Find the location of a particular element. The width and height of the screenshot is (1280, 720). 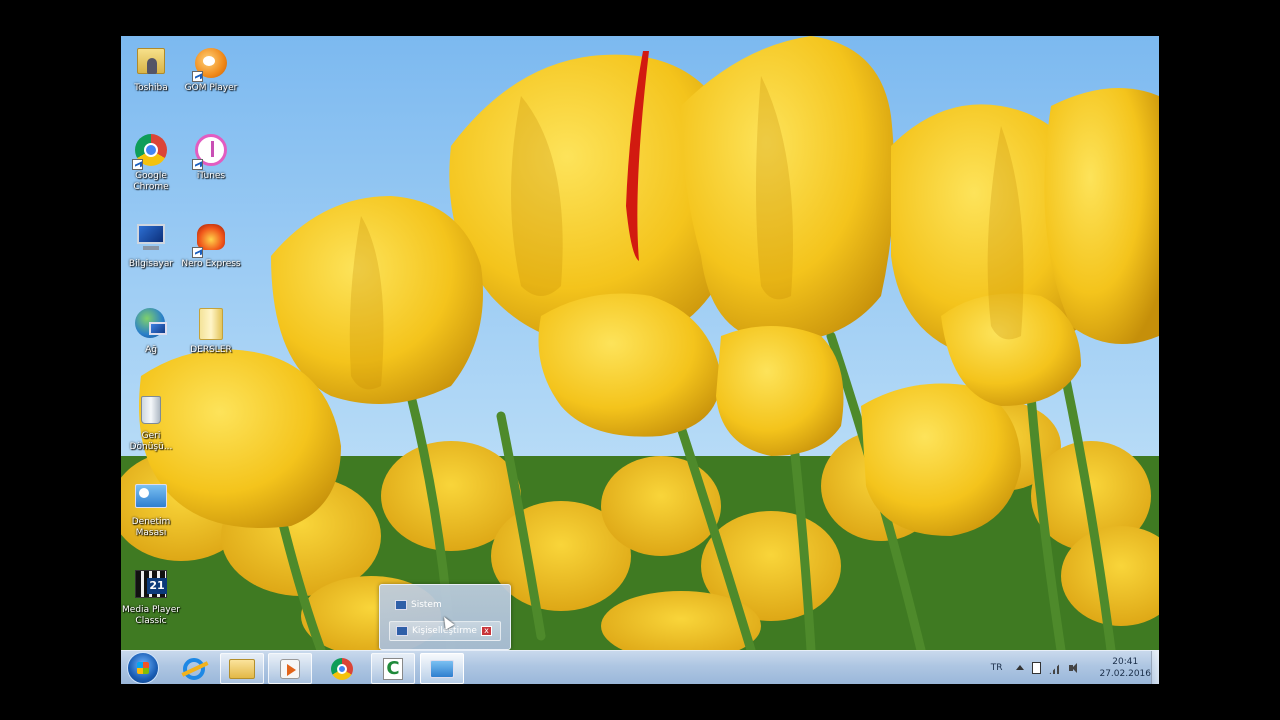

file-explorer-icon is located at coordinates (242, 668).